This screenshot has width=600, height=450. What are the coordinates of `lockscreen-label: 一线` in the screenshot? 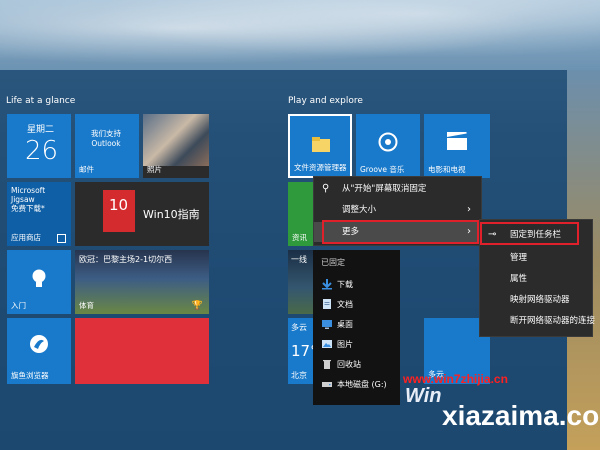 It's located at (299, 259).